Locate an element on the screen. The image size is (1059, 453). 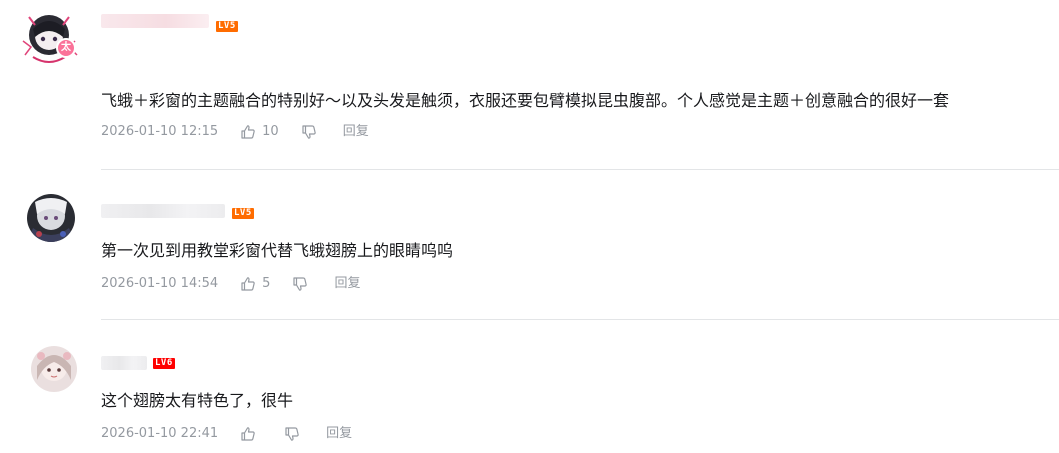
comment-text: 这个翅膀太有特色了，很牛 is located at coordinates (197, 400).